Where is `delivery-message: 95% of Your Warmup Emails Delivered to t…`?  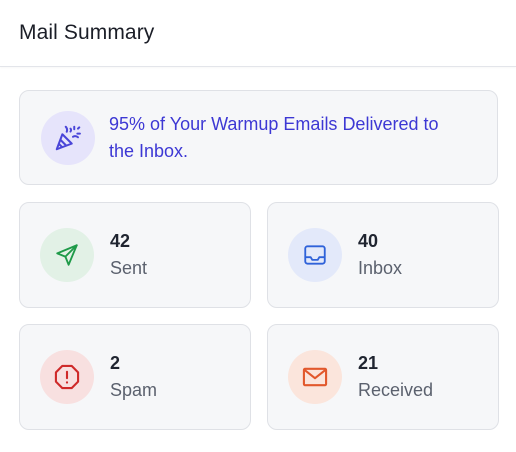 delivery-message: 95% of Your Warmup Emails Delivered to t… is located at coordinates (274, 137).